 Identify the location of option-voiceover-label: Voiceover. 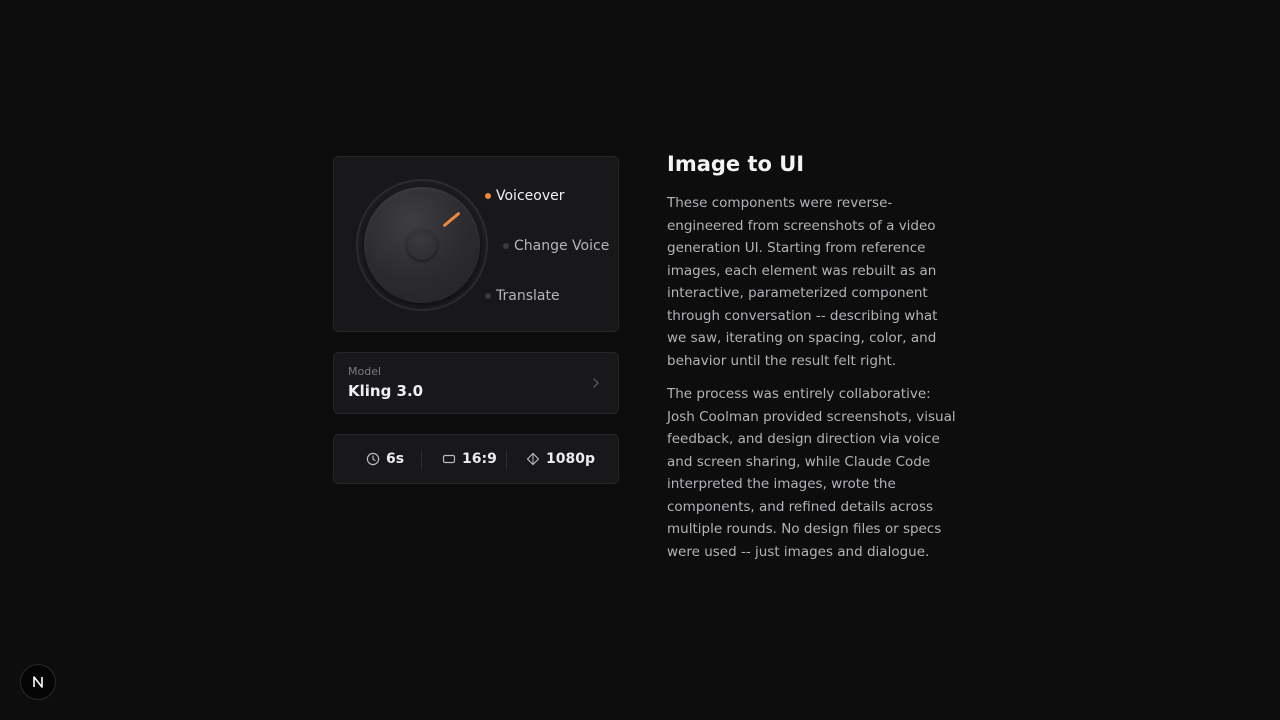
(530, 196).